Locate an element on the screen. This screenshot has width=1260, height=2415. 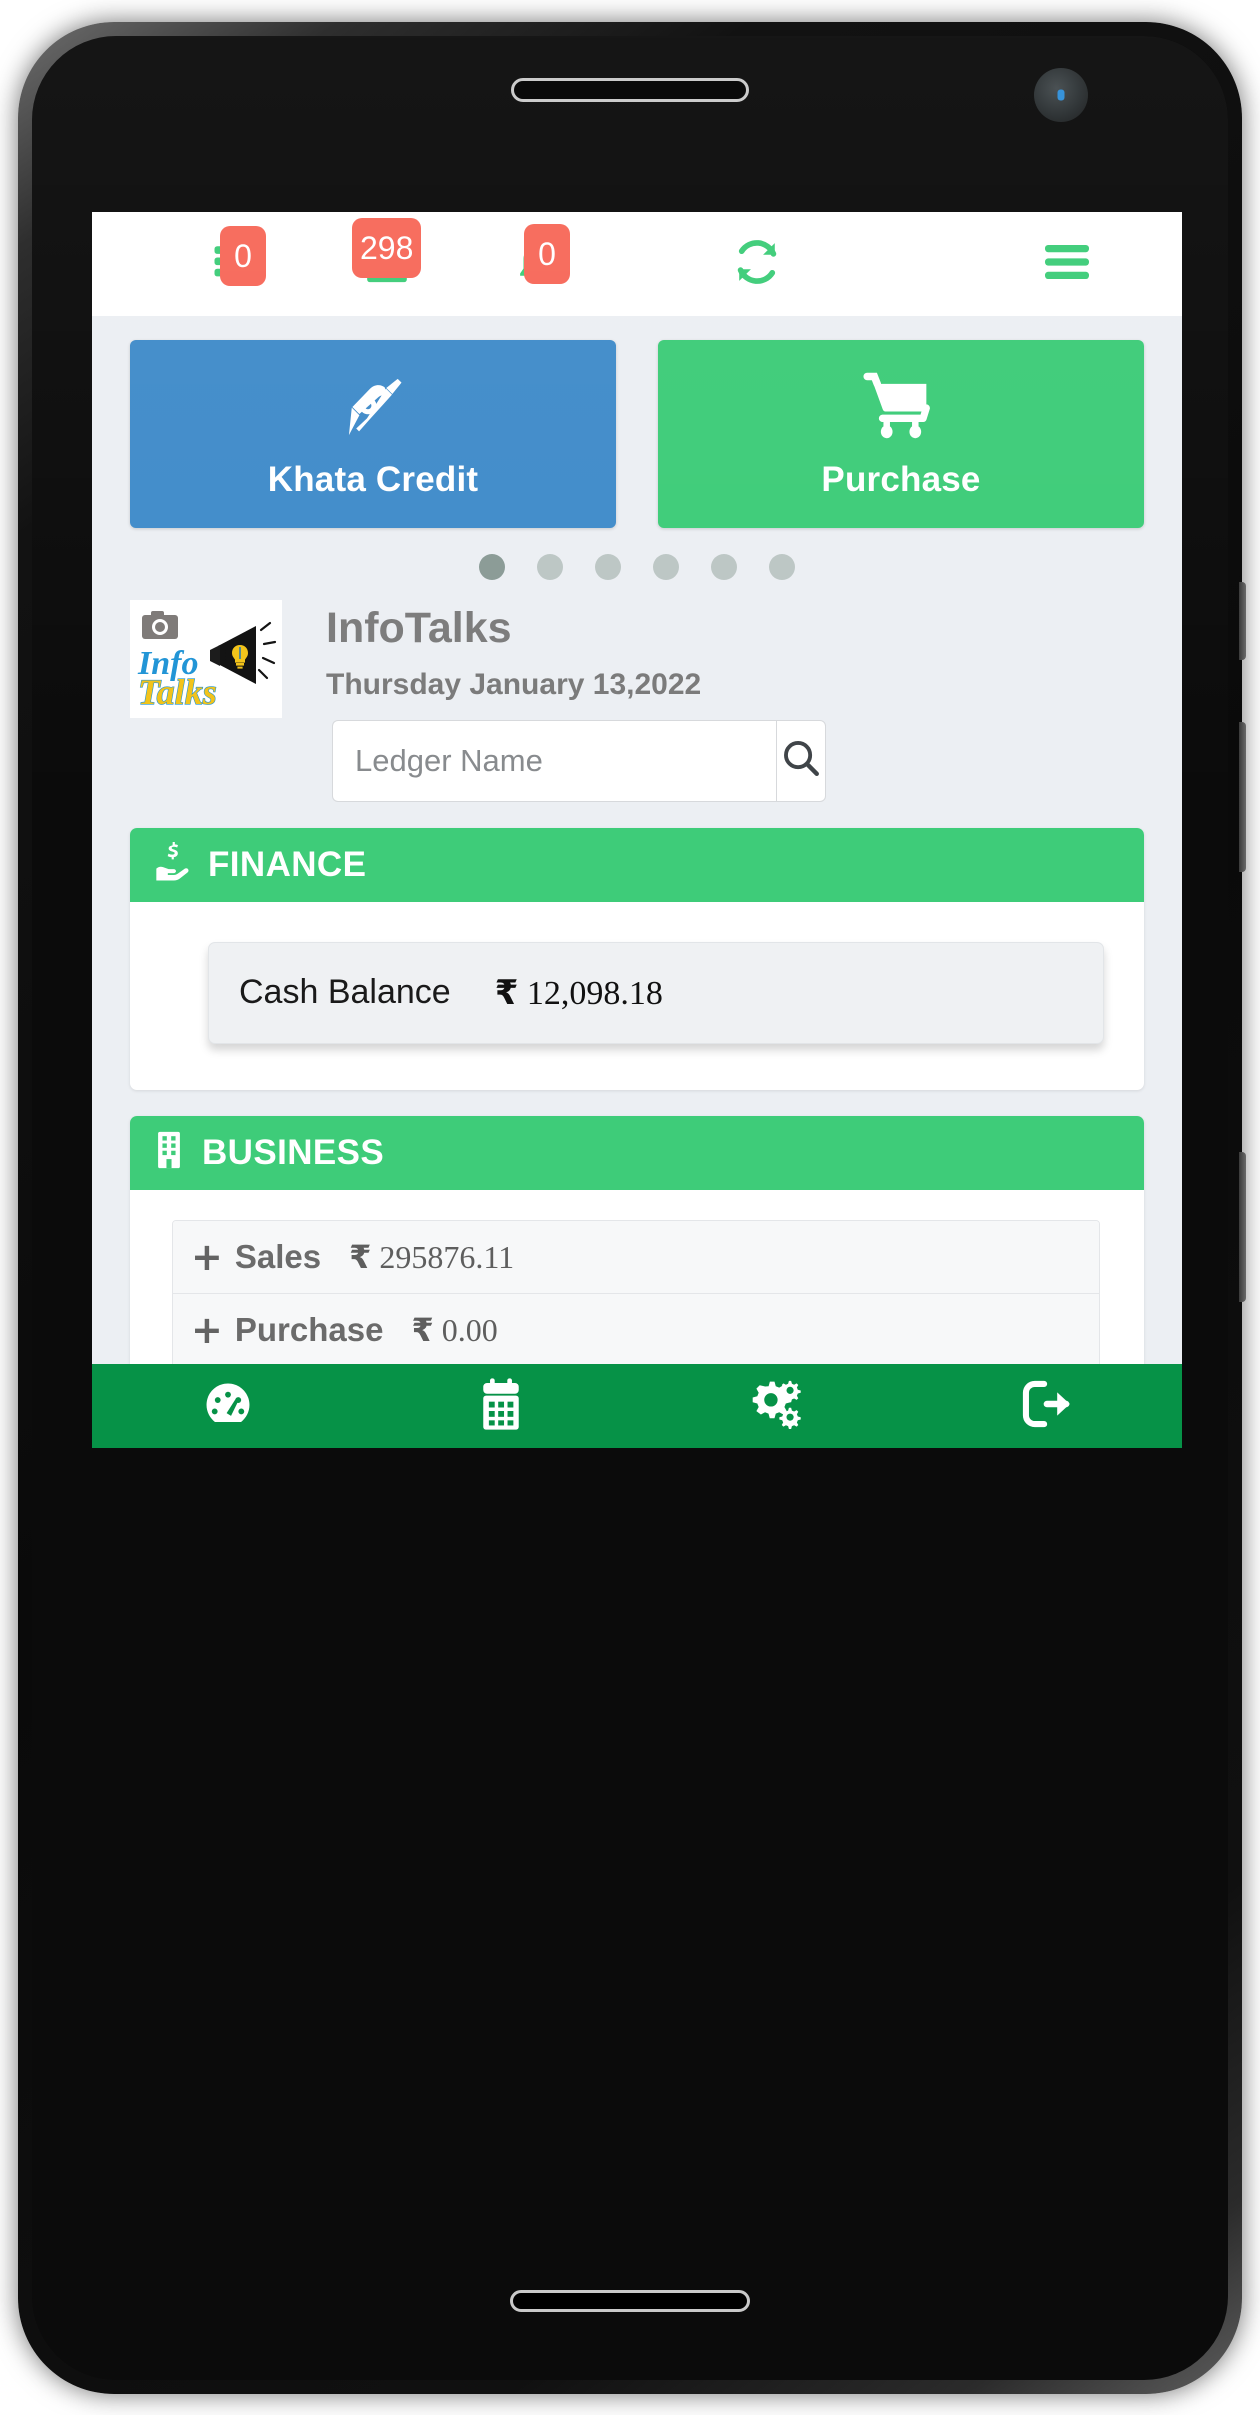
finance-panel-header: FINANCE is located at coordinates (637, 864).